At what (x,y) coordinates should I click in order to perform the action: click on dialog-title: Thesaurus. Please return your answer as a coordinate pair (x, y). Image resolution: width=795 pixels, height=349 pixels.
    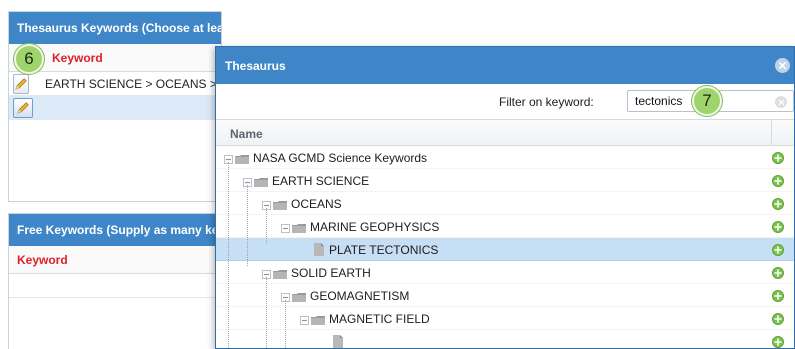
    Looking at the image, I should click on (255, 65).